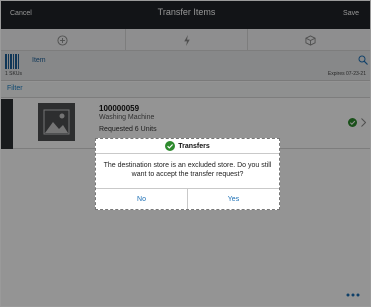 This screenshot has width=371, height=307. What do you see at coordinates (233, 199) in the screenshot?
I see `yes-button: Yes` at bounding box center [233, 199].